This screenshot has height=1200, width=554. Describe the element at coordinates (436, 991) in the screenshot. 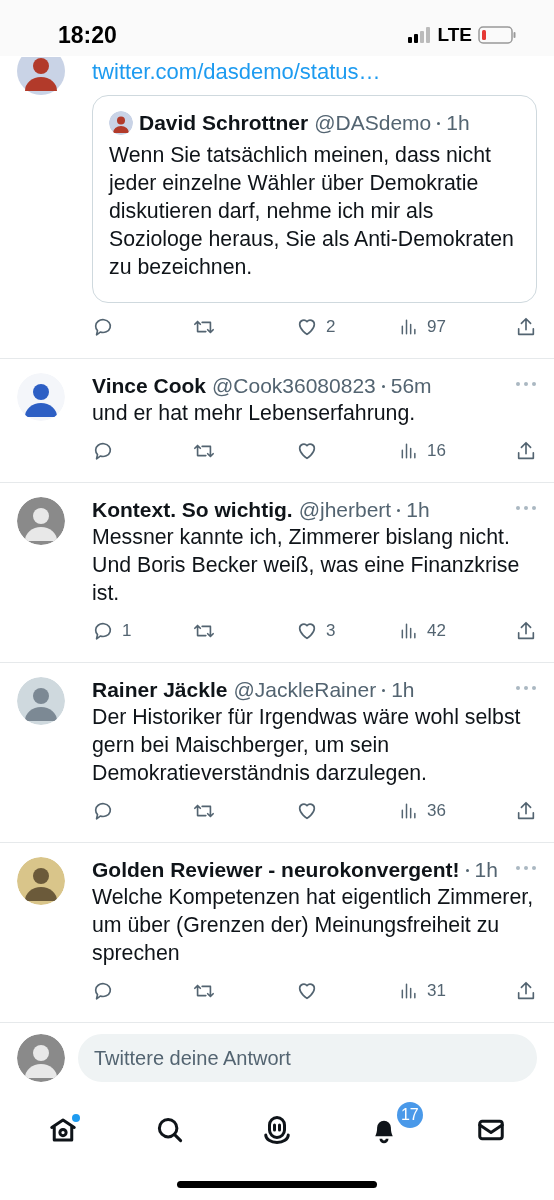

I see `view-count: 31` at that location.